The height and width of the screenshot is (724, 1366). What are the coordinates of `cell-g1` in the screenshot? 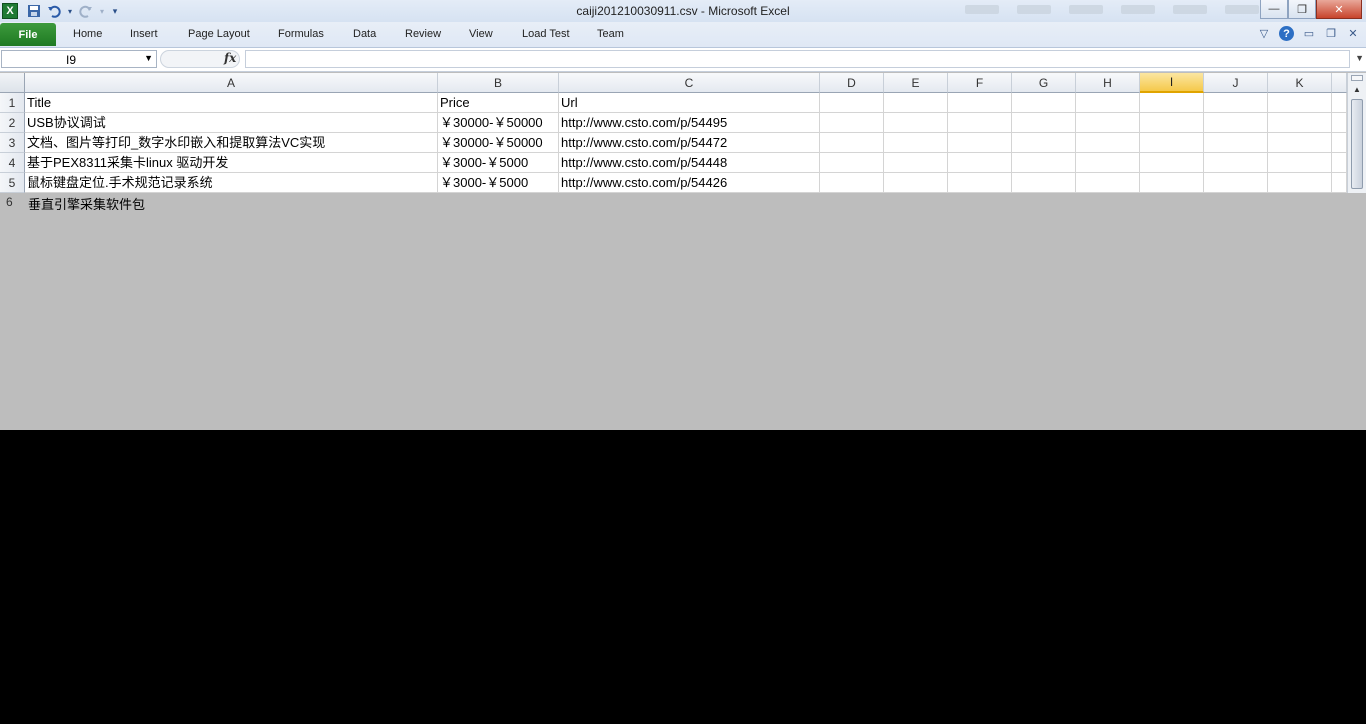 It's located at (1044, 103).